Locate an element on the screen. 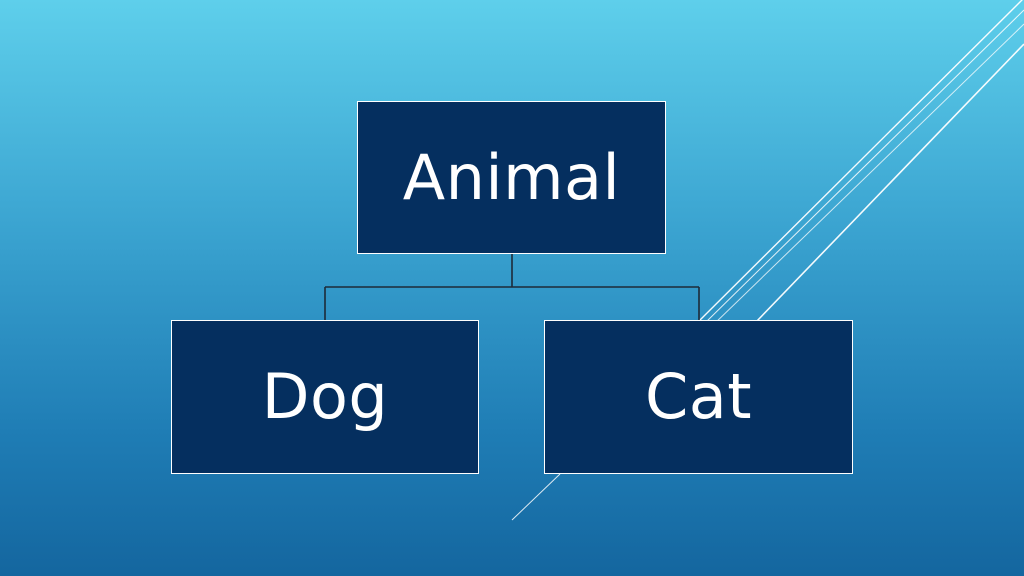  node-cat: Cat is located at coordinates (698, 397).